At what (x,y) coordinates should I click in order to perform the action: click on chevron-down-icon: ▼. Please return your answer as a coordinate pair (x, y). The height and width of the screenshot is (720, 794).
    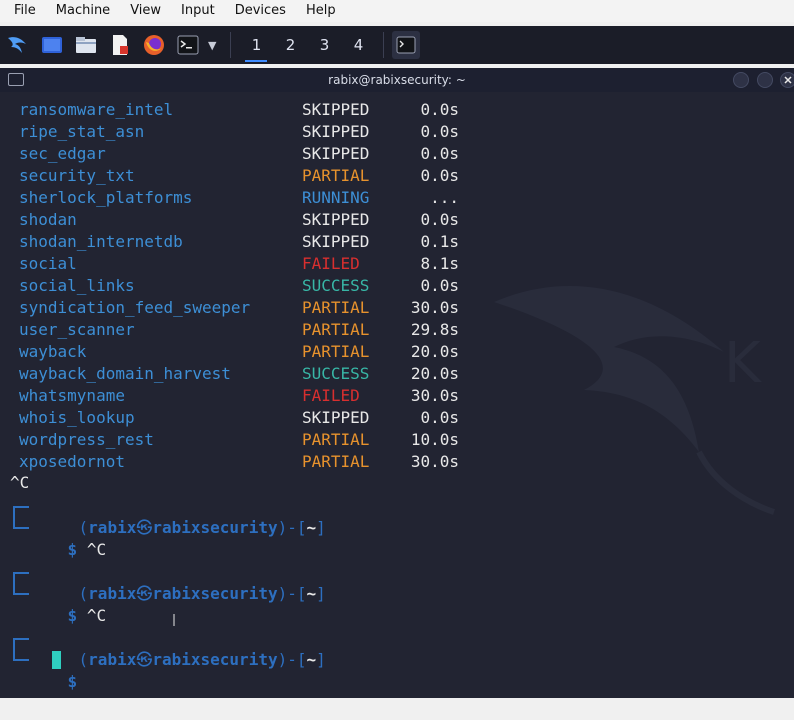
    Looking at the image, I should click on (212, 45).